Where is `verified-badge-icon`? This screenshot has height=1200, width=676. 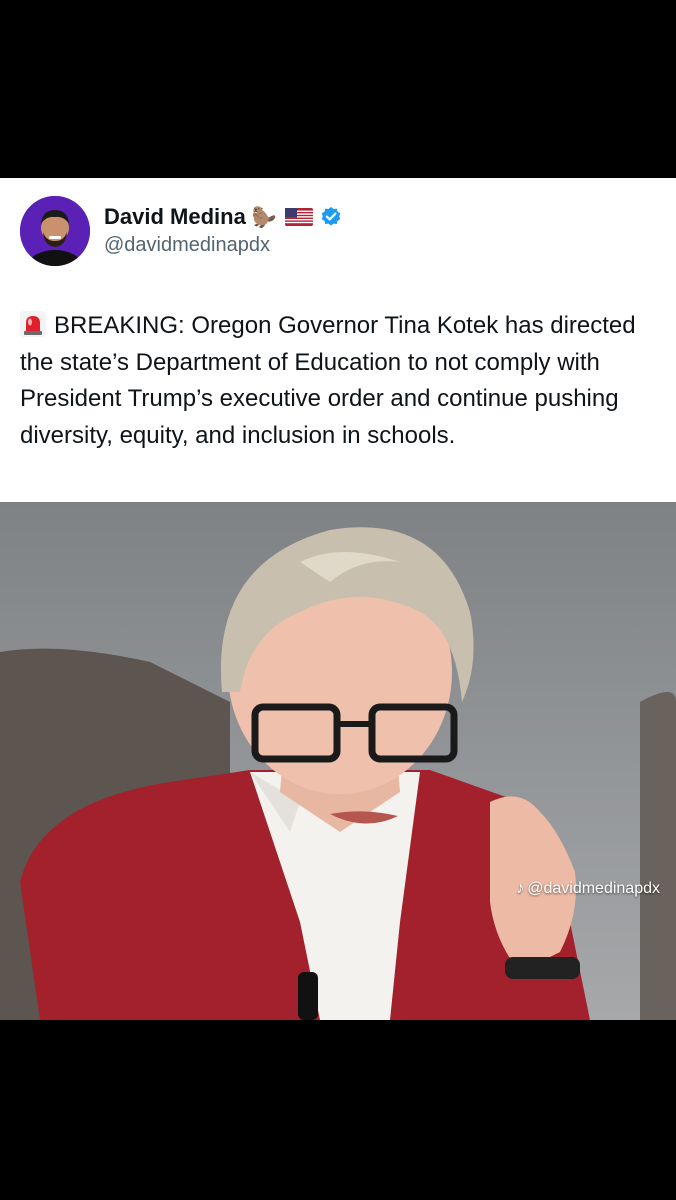 verified-badge-icon is located at coordinates (331, 217).